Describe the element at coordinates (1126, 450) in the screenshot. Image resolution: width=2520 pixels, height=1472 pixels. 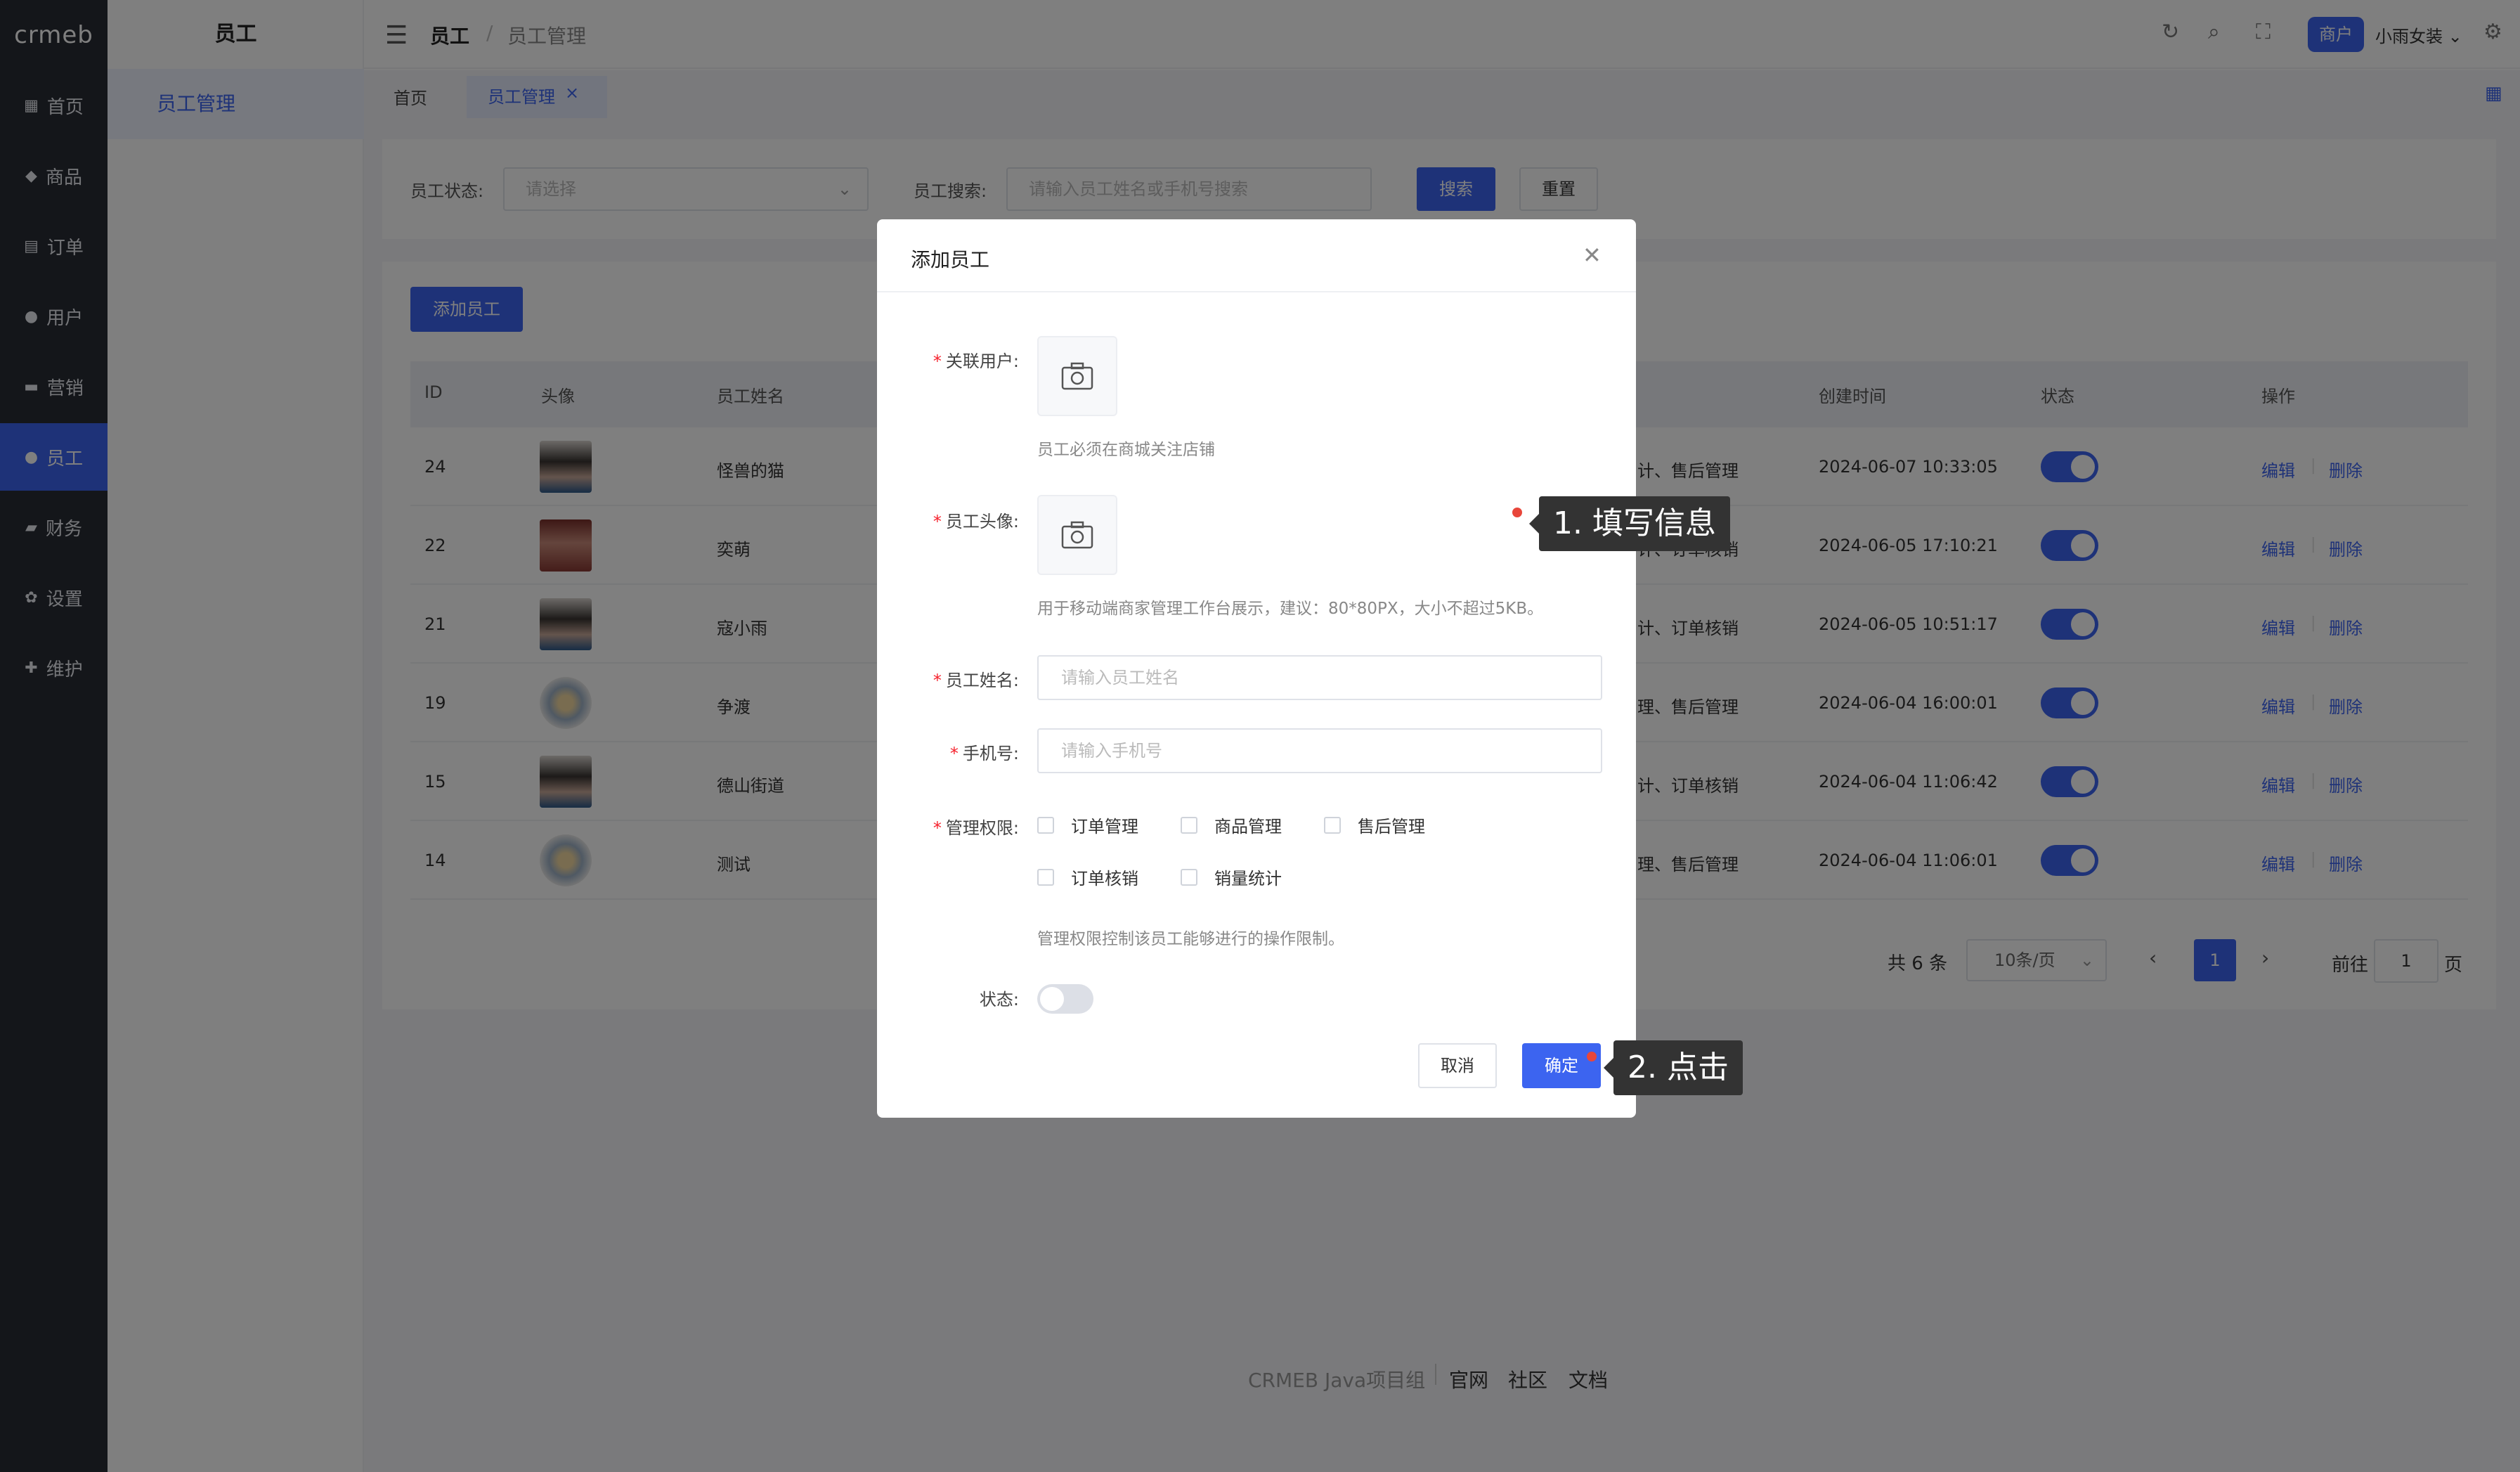
I see `linked-user-hint: 员工必须在商城关注店铺` at that location.